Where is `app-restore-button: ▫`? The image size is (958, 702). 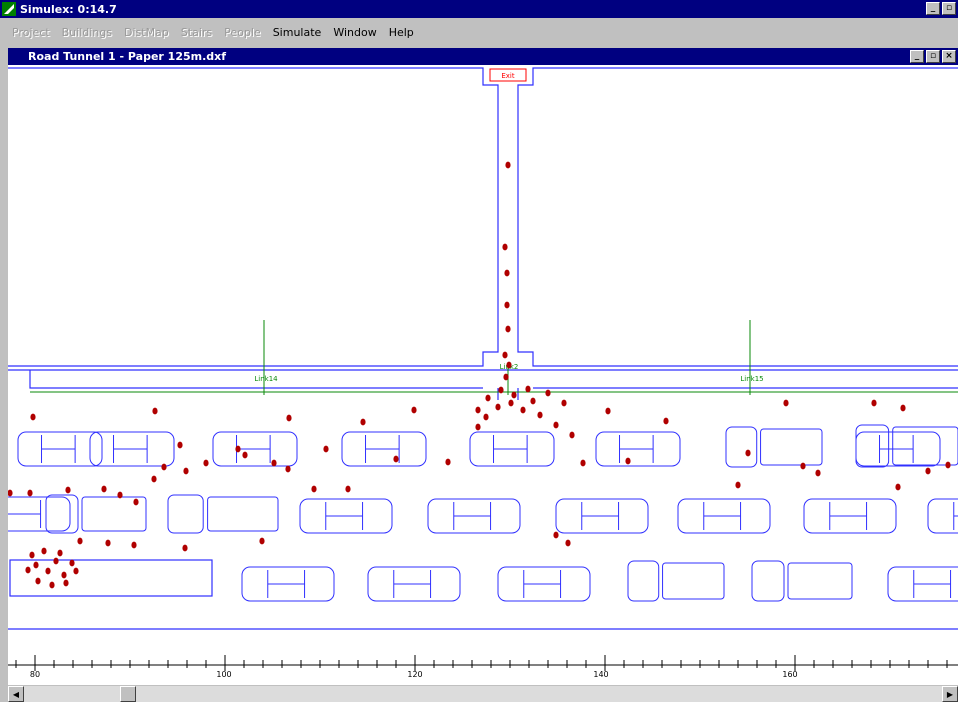 app-restore-button: ▫ is located at coordinates (949, 8).